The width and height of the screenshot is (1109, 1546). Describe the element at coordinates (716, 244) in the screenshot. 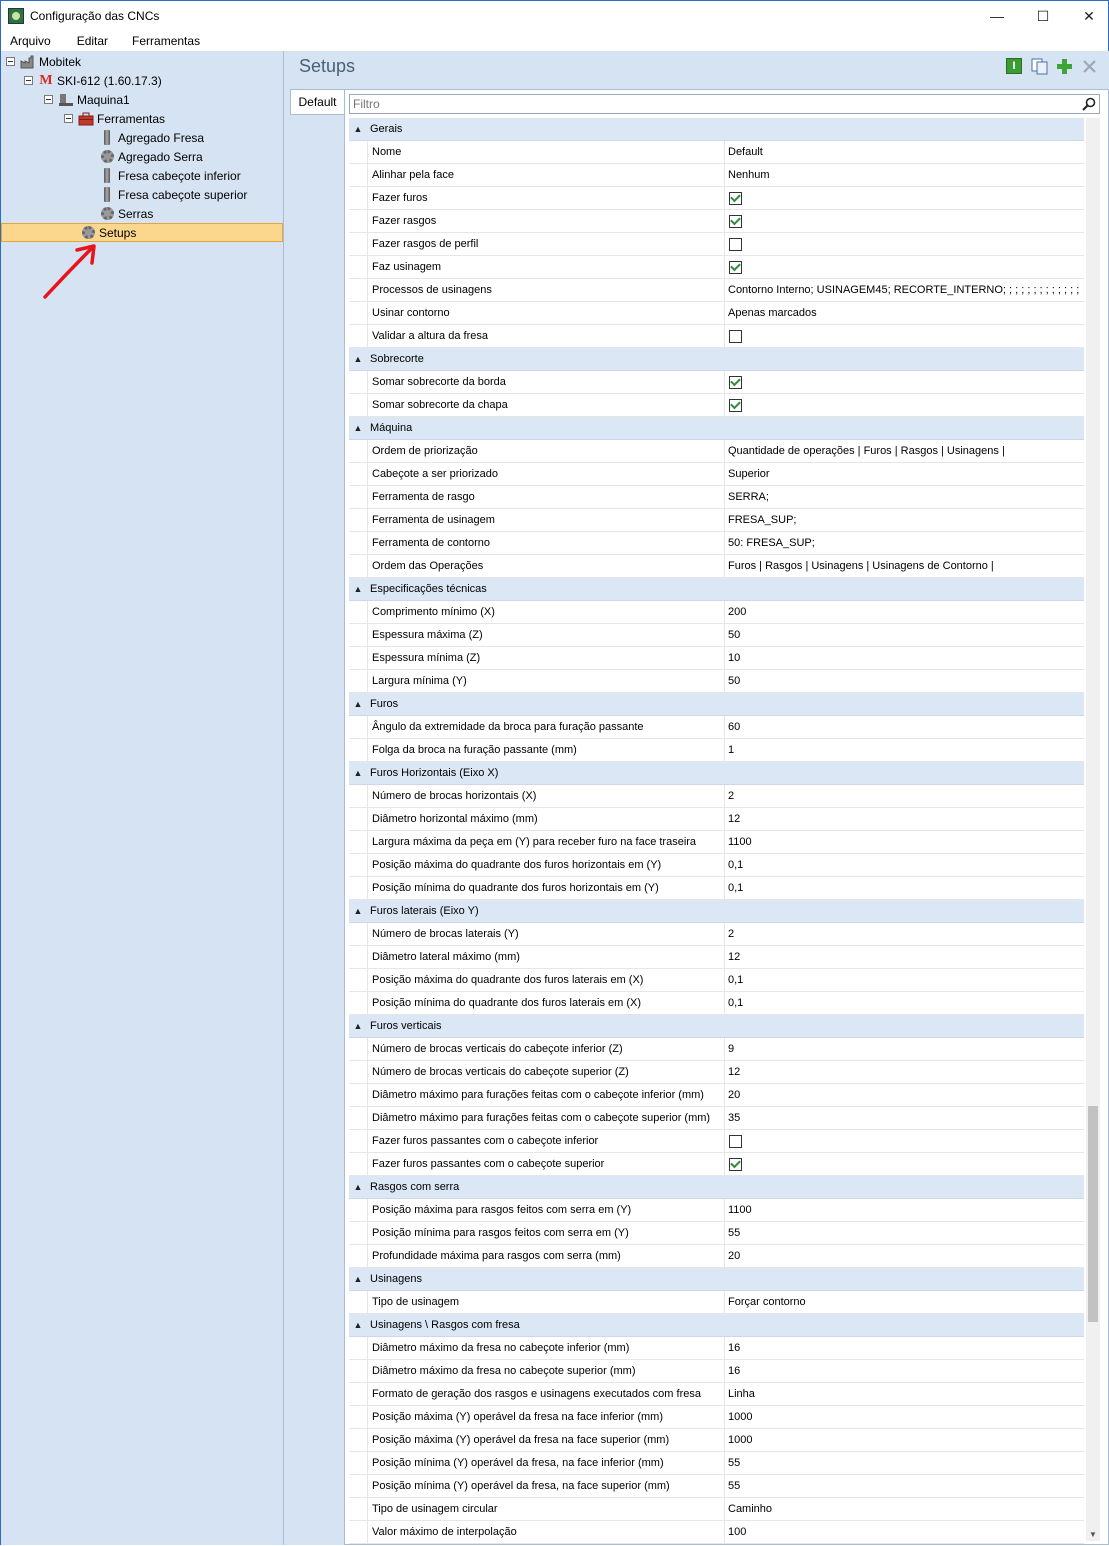

I see `property-row: Fazer rasgos de perfil` at that location.